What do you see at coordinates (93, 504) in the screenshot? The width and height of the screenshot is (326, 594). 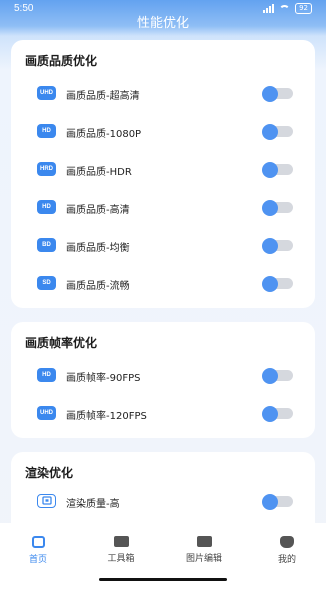 I see `item-label: 渲染质量-高` at bounding box center [93, 504].